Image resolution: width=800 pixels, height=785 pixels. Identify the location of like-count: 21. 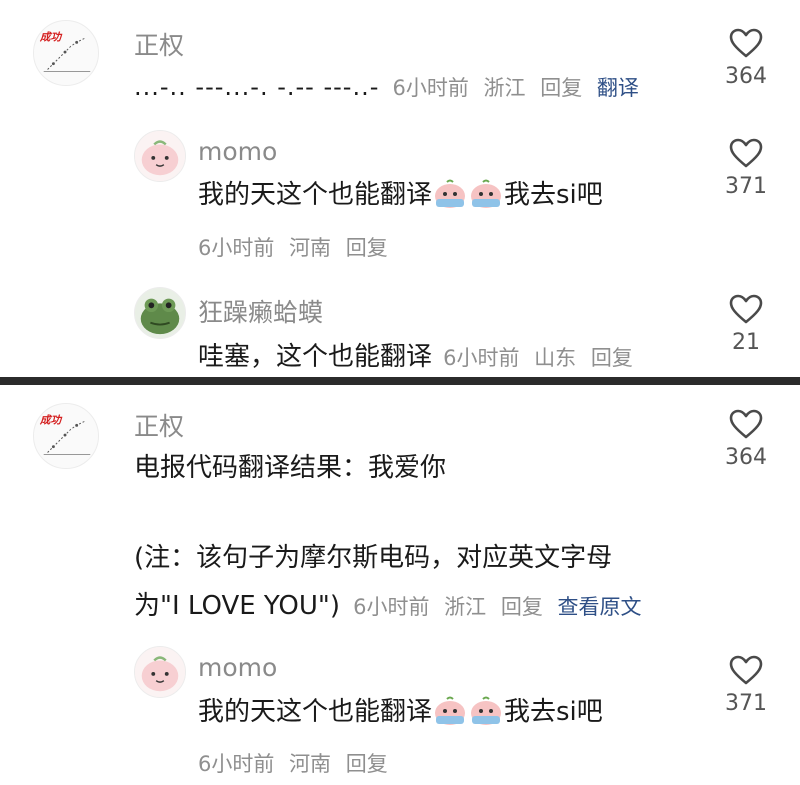
(746, 342).